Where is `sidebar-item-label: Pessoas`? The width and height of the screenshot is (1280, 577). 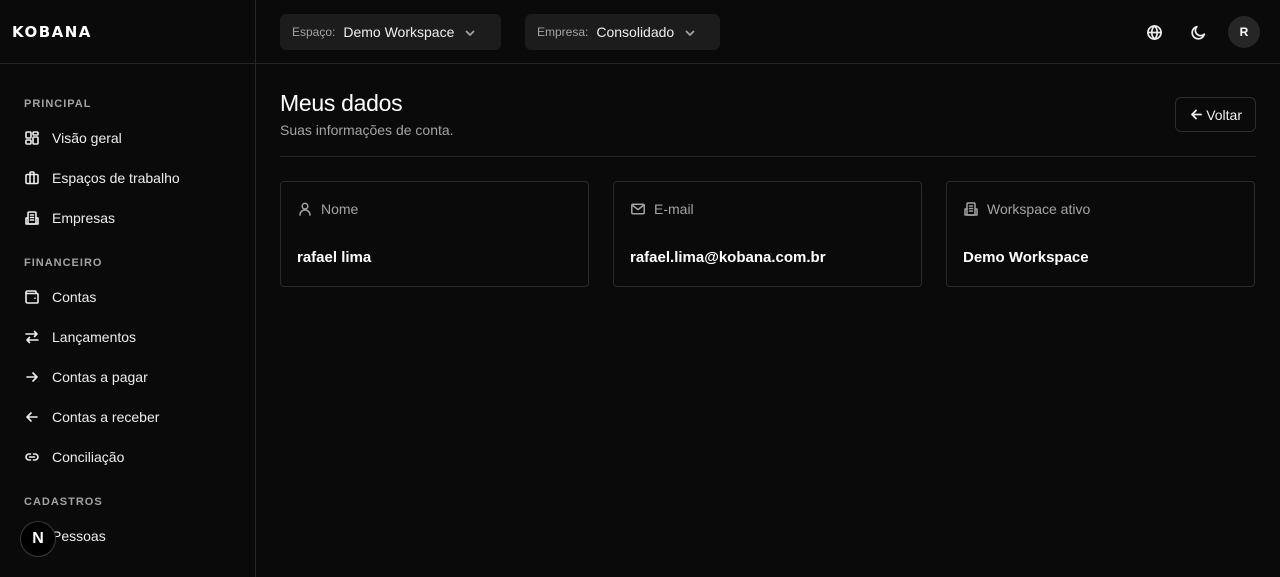 sidebar-item-label: Pessoas is located at coordinates (79, 536).